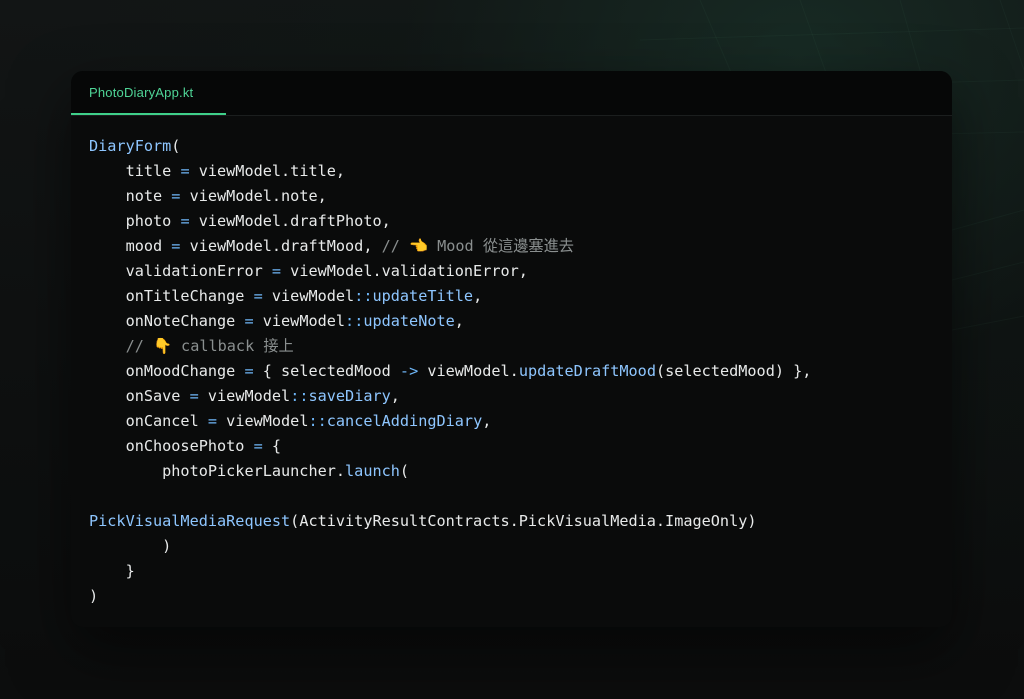  I want to click on code-token-plain: }, so click(112, 571).